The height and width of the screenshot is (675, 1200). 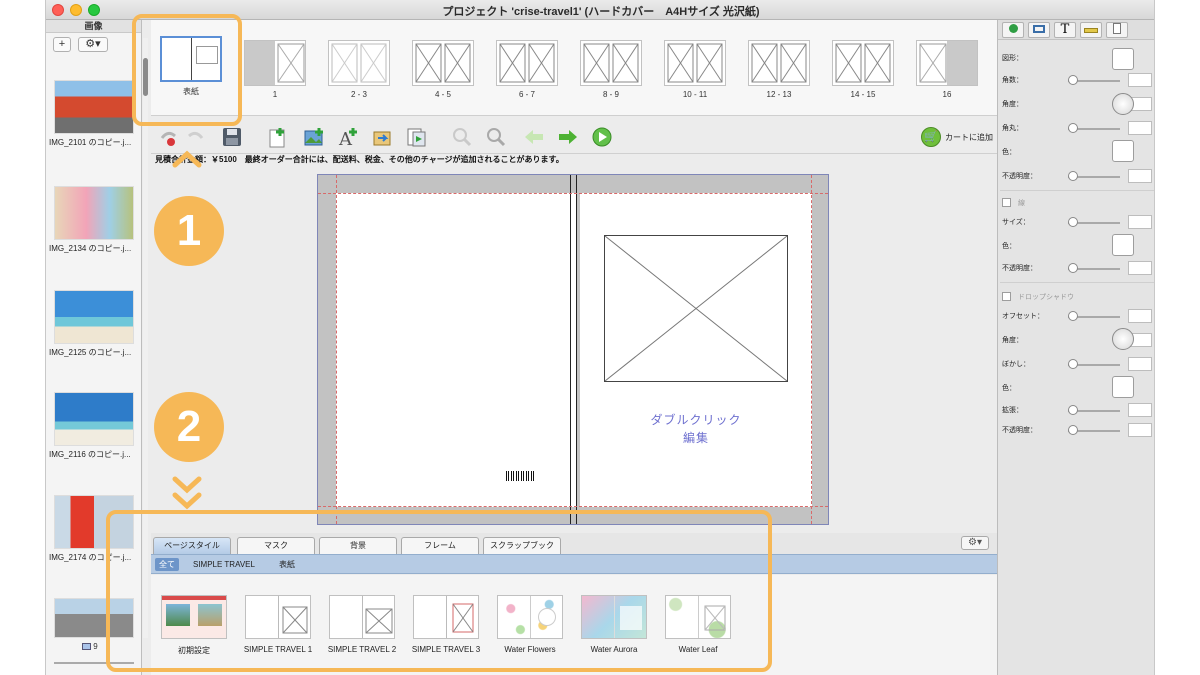 What do you see at coordinates (442, 94) in the screenshot?
I see `page-label: 4 - 5` at bounding box center [442, 94].